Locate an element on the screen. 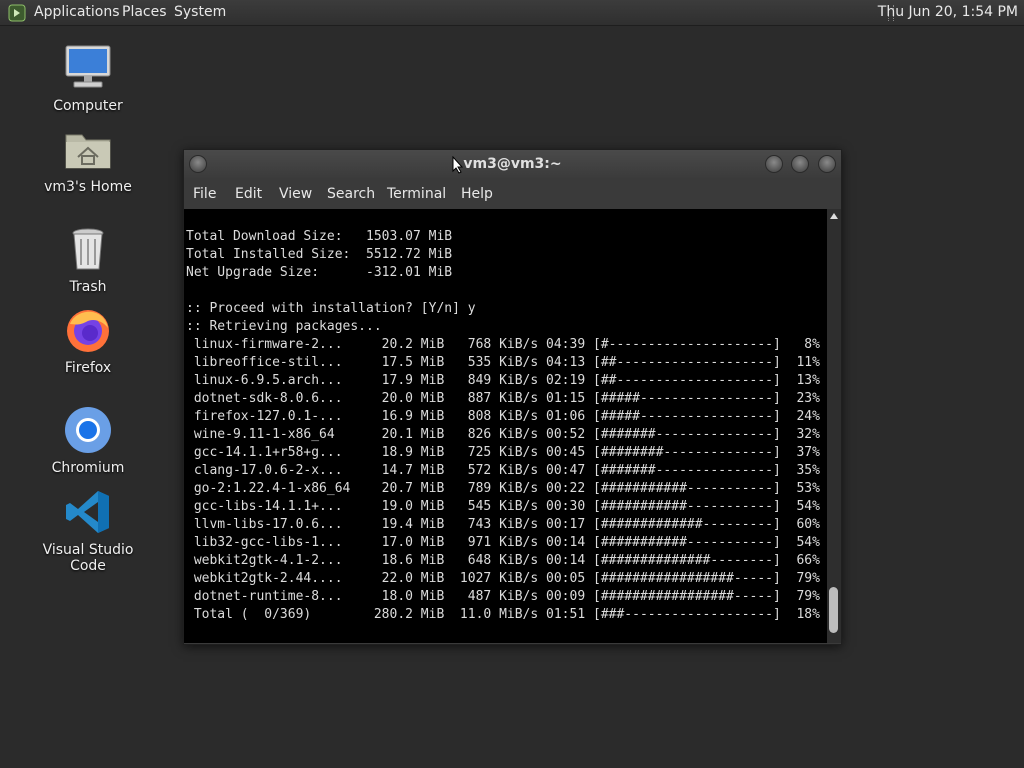 The height and width of the screenshot is (768, 1024). home-folder-icon is located at coordinates (88, 149).